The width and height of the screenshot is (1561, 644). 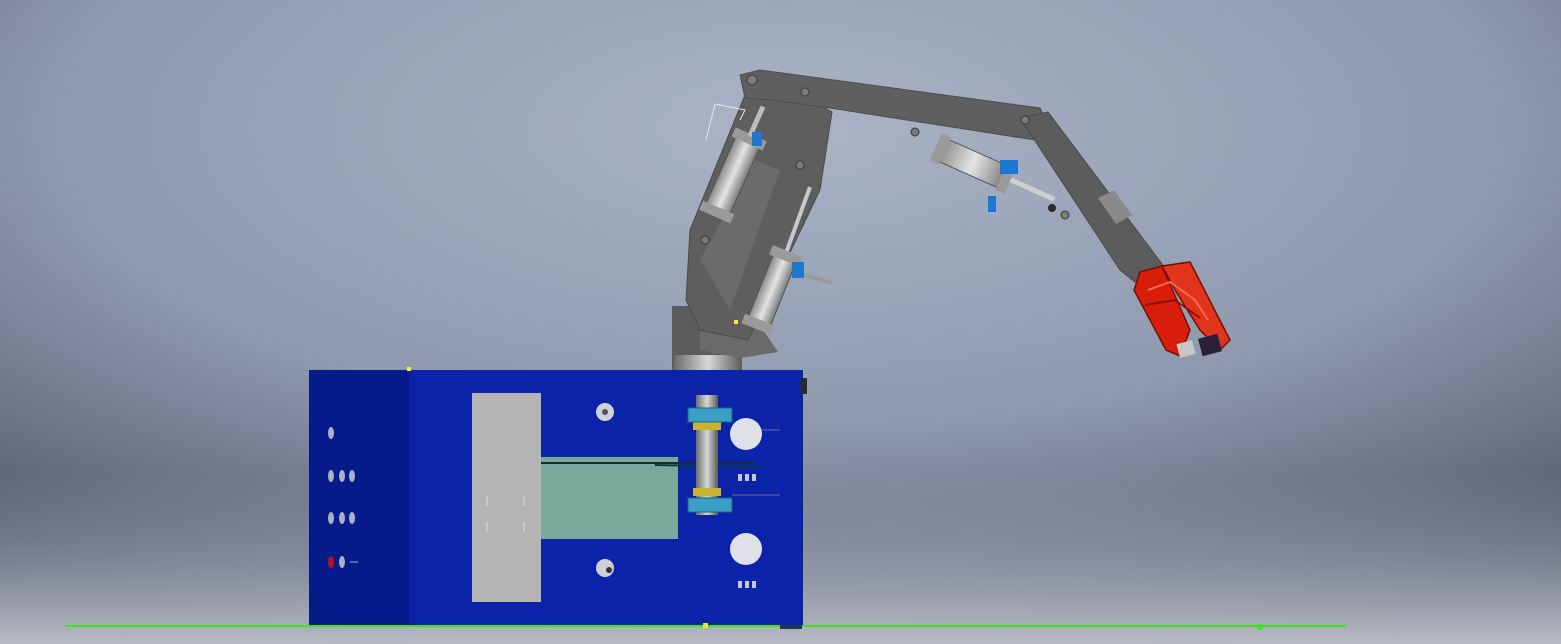 What do you see at coordinates (506, 497) in the screenshot?
I see `cabinet-grey-door` at bounding box center [506, 497].